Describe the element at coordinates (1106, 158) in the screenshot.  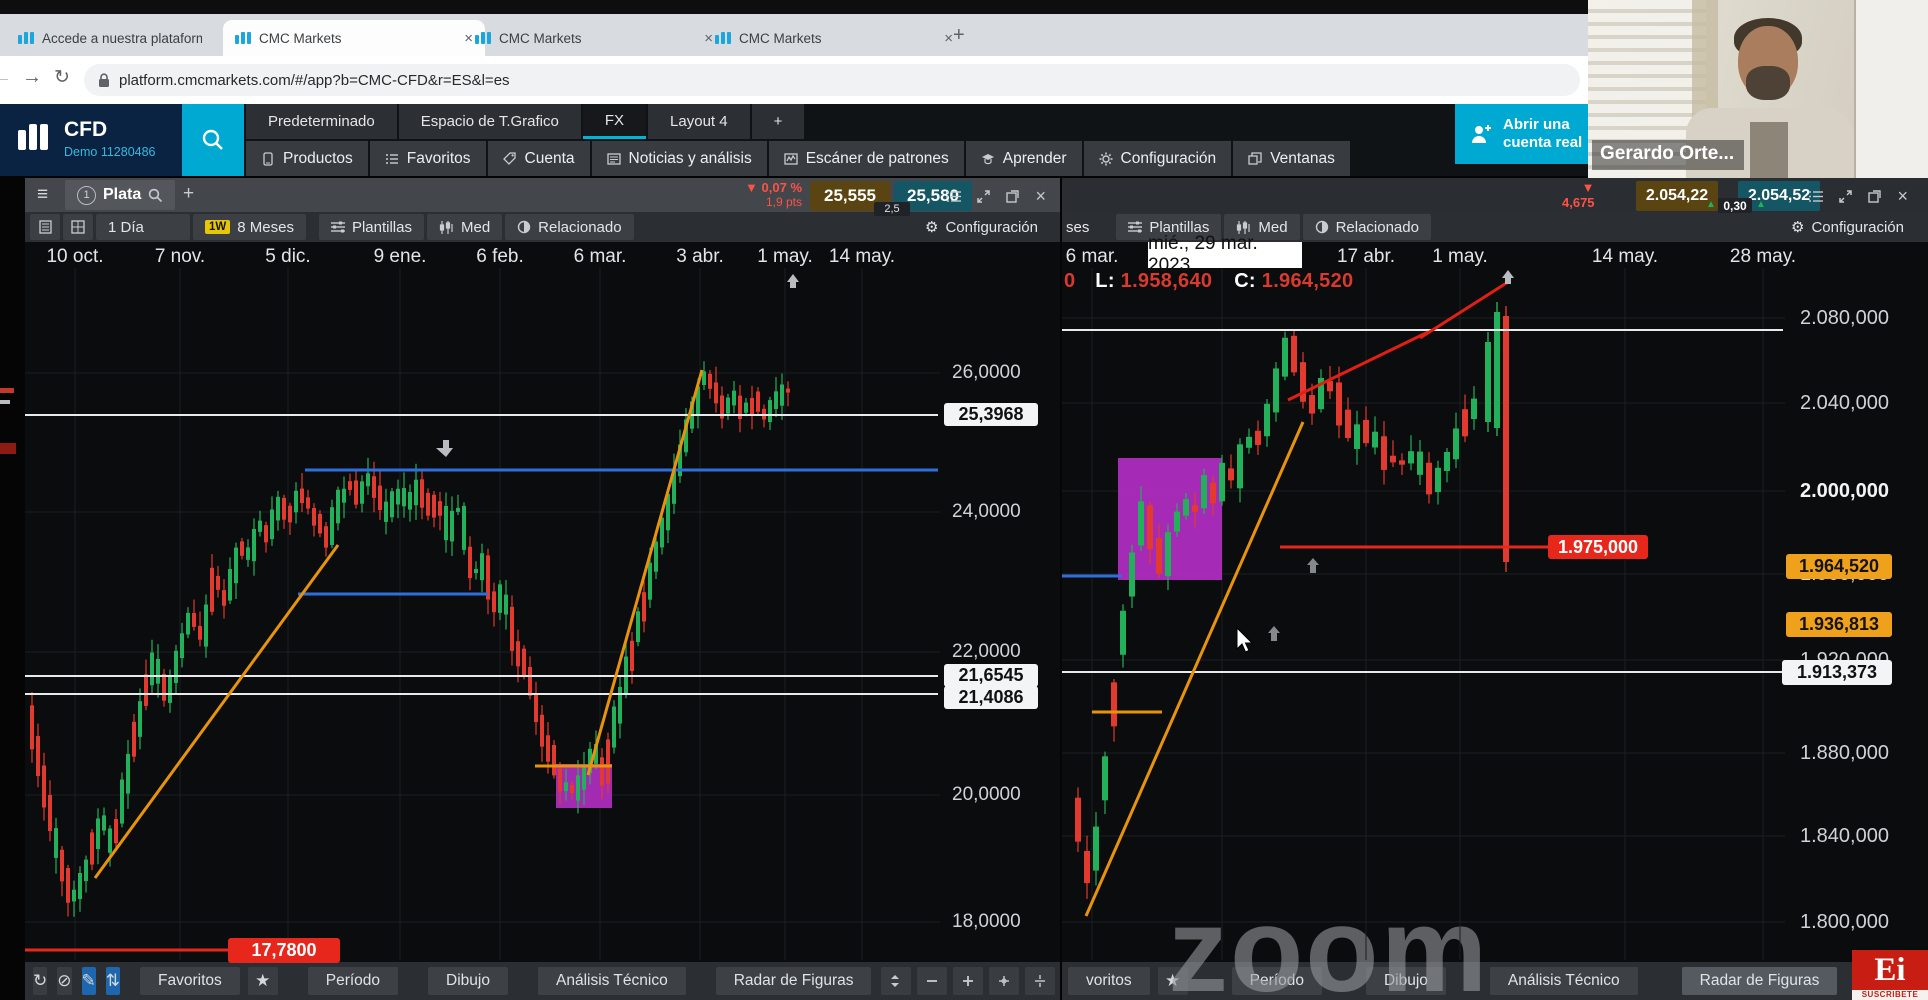
I see `settings-icon` at that location.